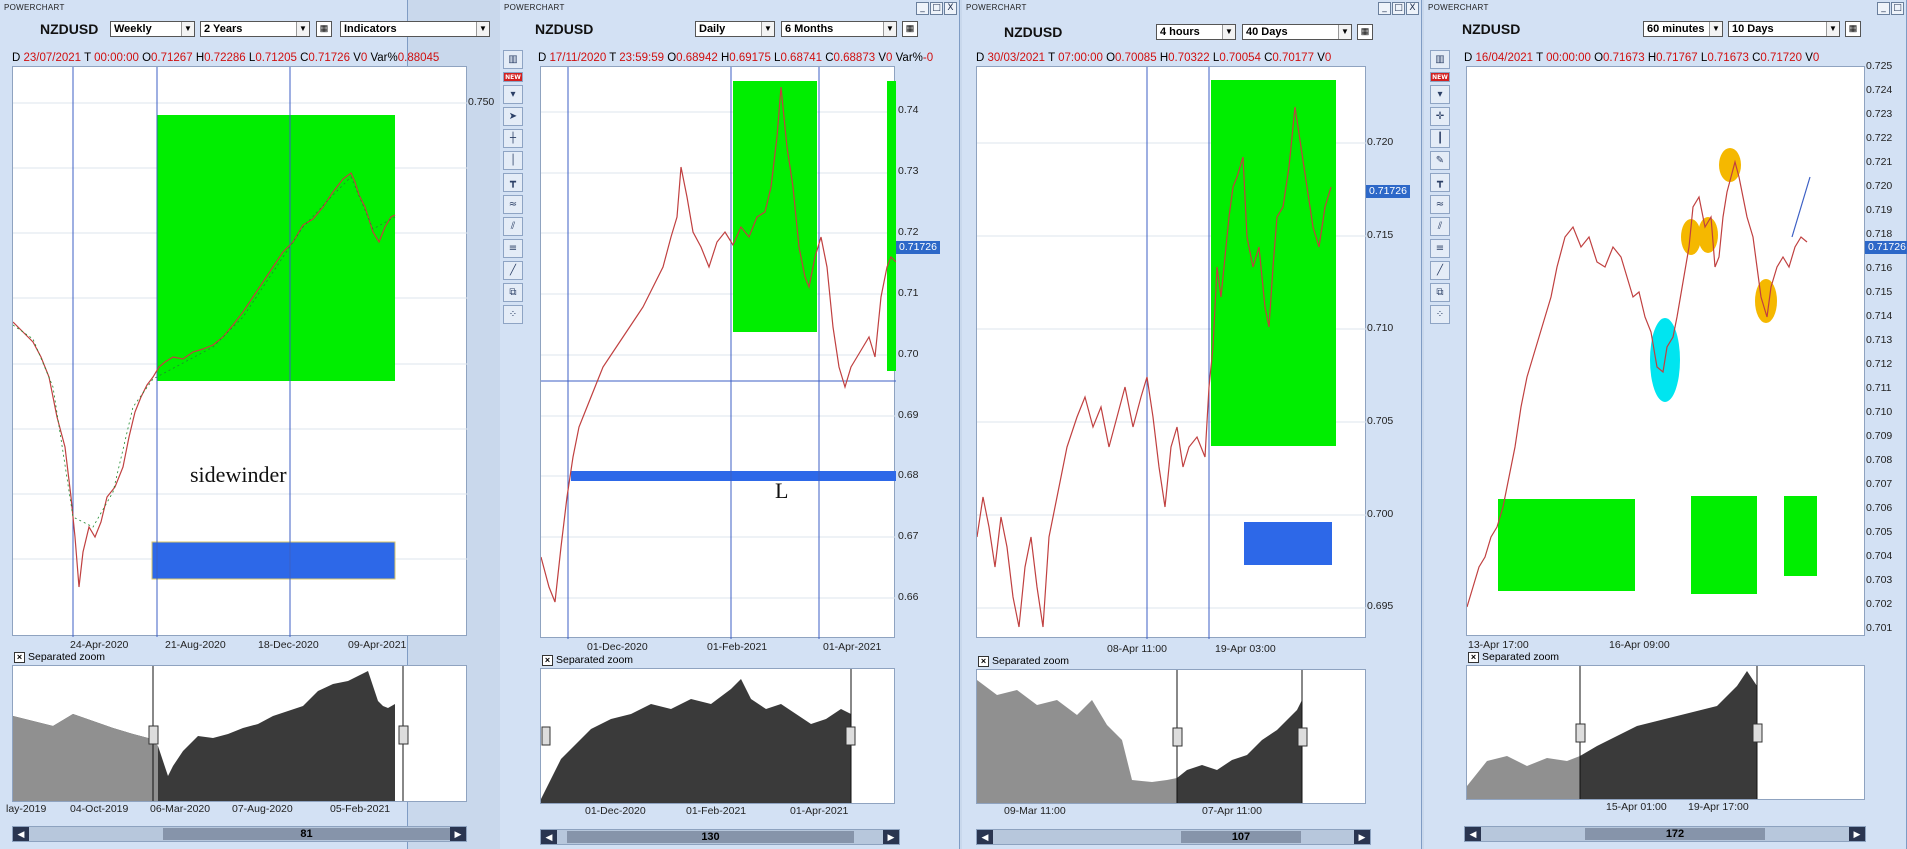 Image resolution: width=1907 pixels, height=849 pixels. I want to click on chart-scrollbar: ◀ 107 ▶, so click(1173, 837).